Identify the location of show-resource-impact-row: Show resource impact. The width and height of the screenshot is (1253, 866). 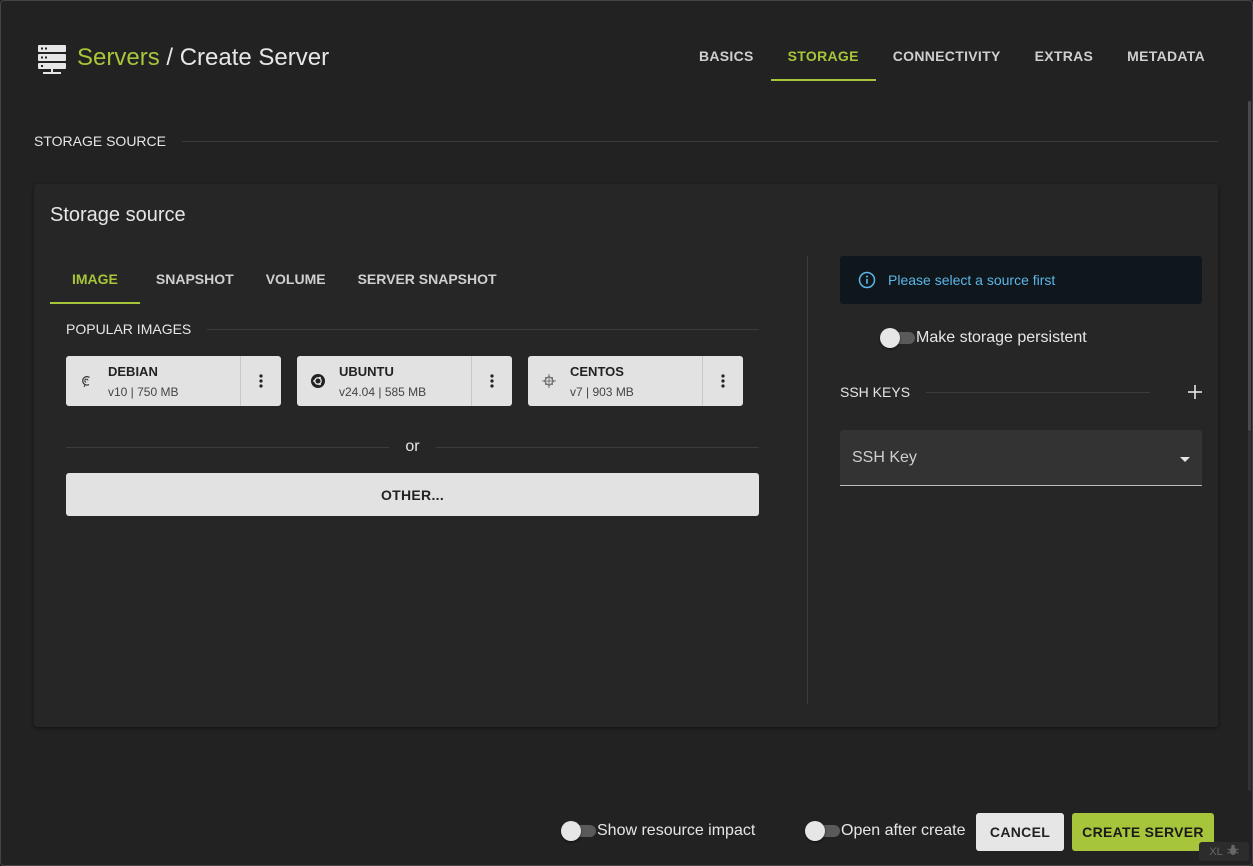
(644, 831).